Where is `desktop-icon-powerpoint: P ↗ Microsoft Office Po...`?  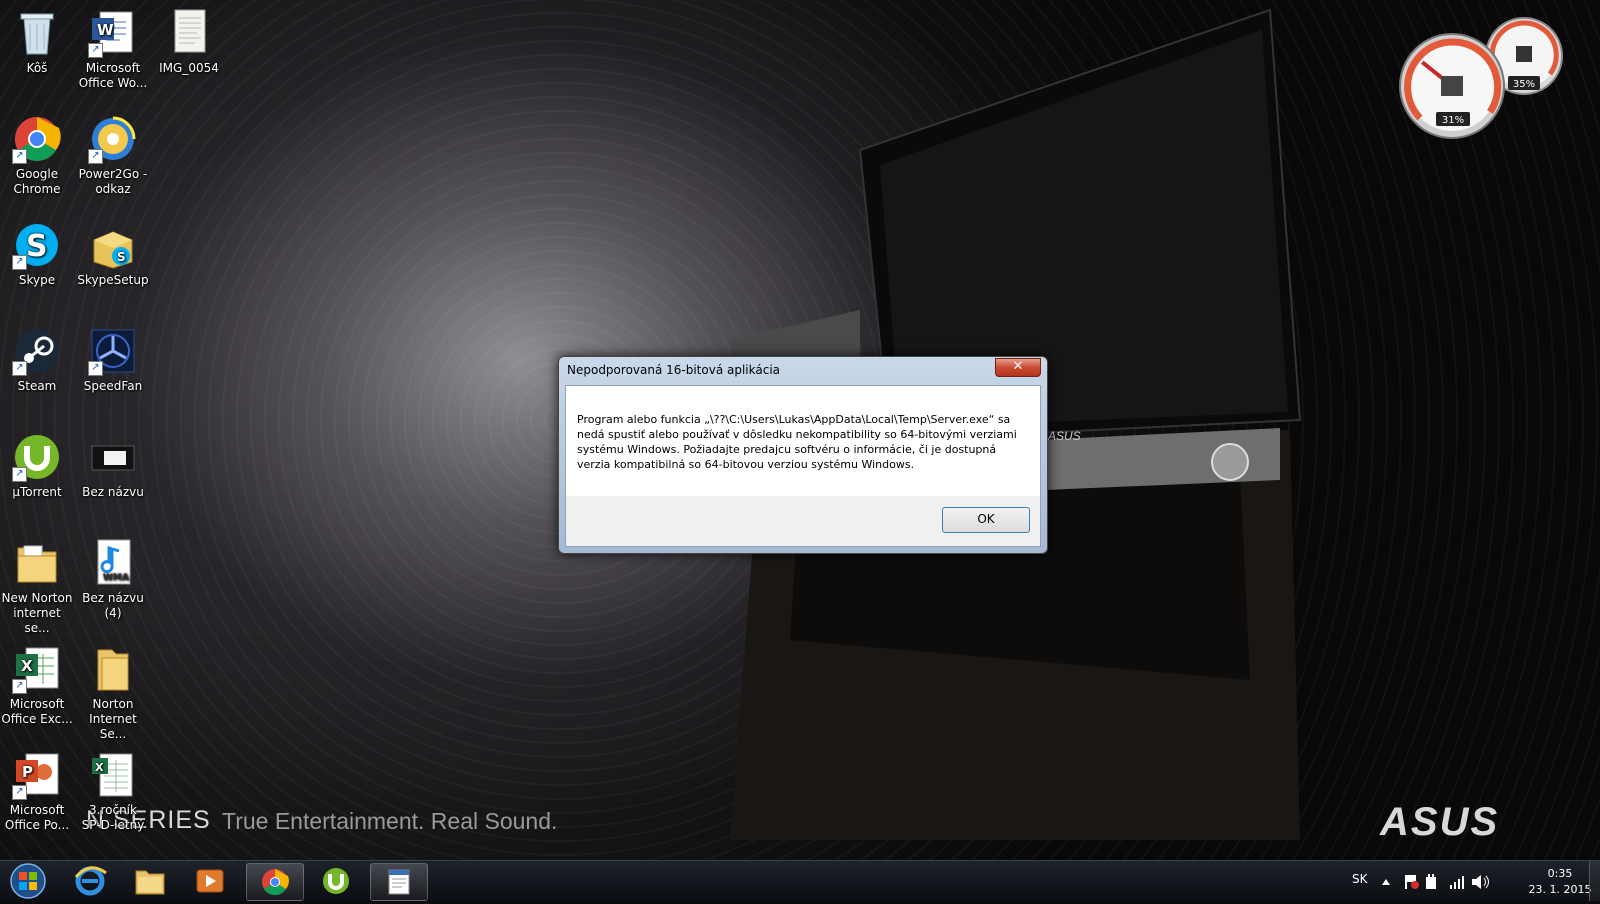
desktop-icon-powerpoint: P ↗ Microsoft Office Po... is located at coordinates (37, 788).